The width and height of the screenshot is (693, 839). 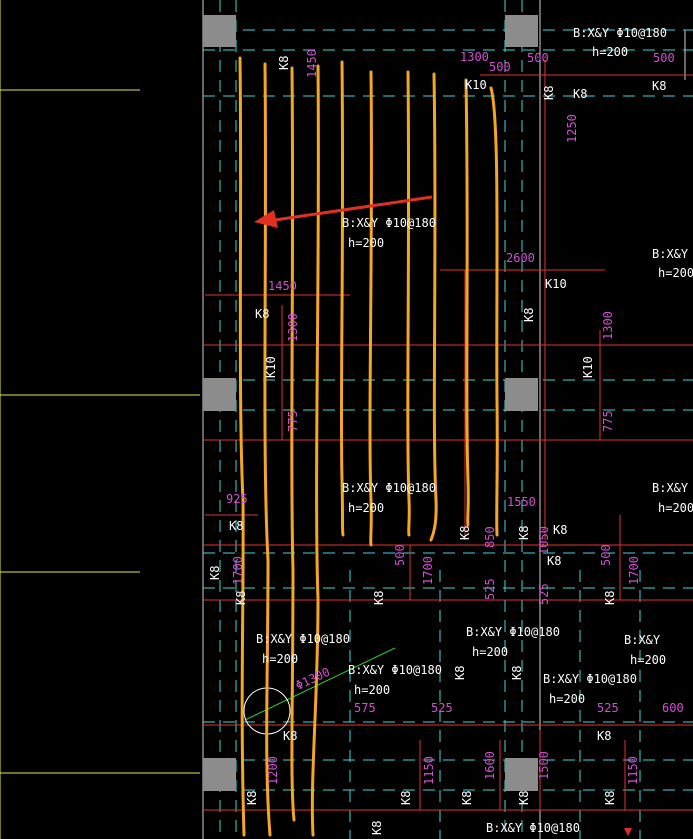 I want to click on red-marker-icon, so click(x=628, y=832).